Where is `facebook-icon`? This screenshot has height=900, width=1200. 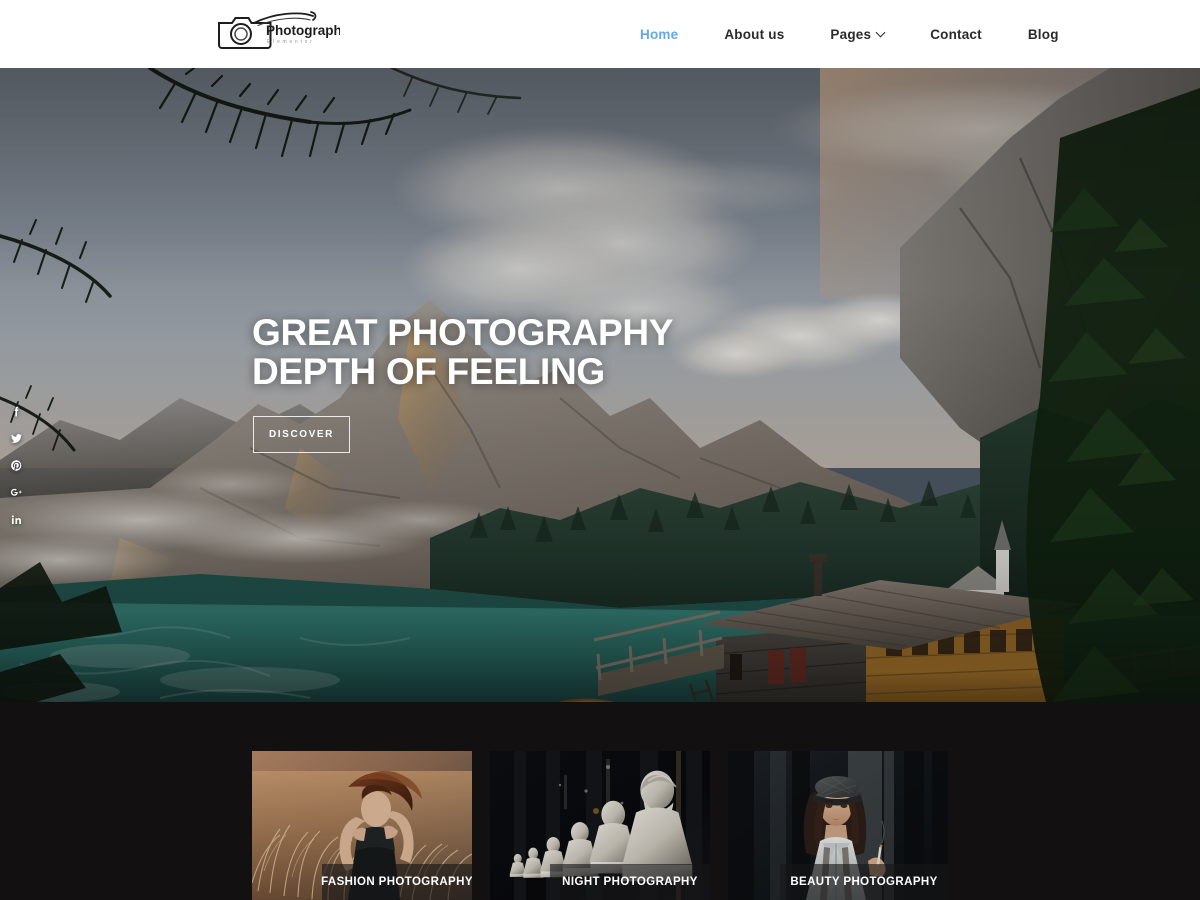
facebook-icon is located at coordinates (16, 411).